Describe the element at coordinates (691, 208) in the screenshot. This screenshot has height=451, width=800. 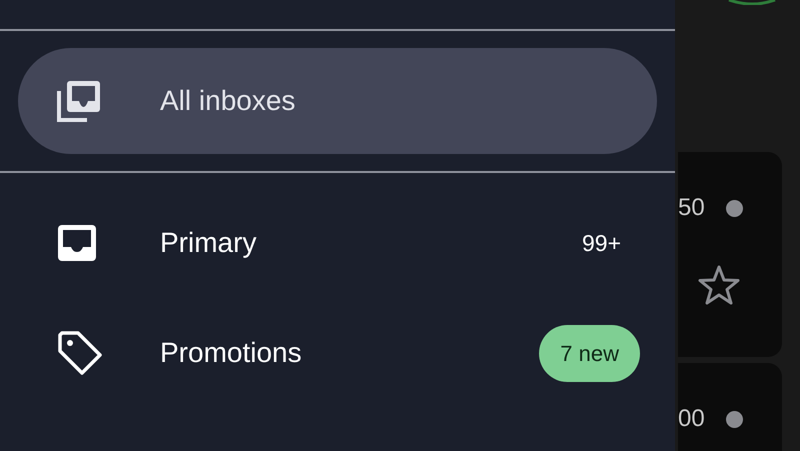
I see `email-time: 50` at that location.